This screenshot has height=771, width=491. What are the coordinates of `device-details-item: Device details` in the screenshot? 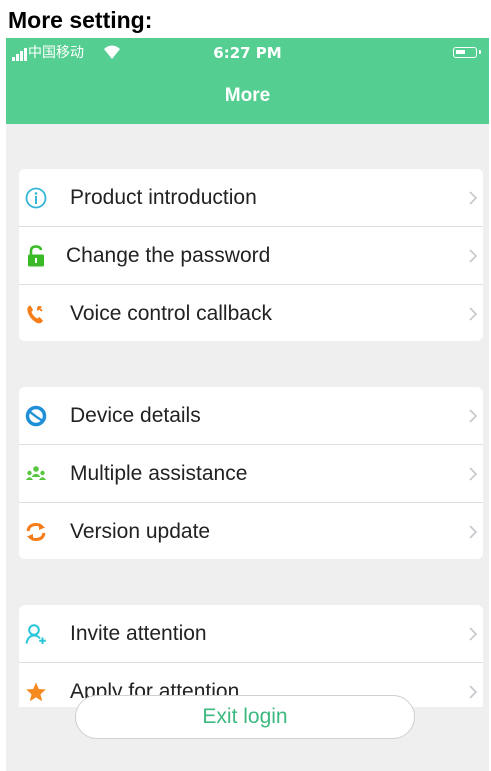 It's located at (251, 415).